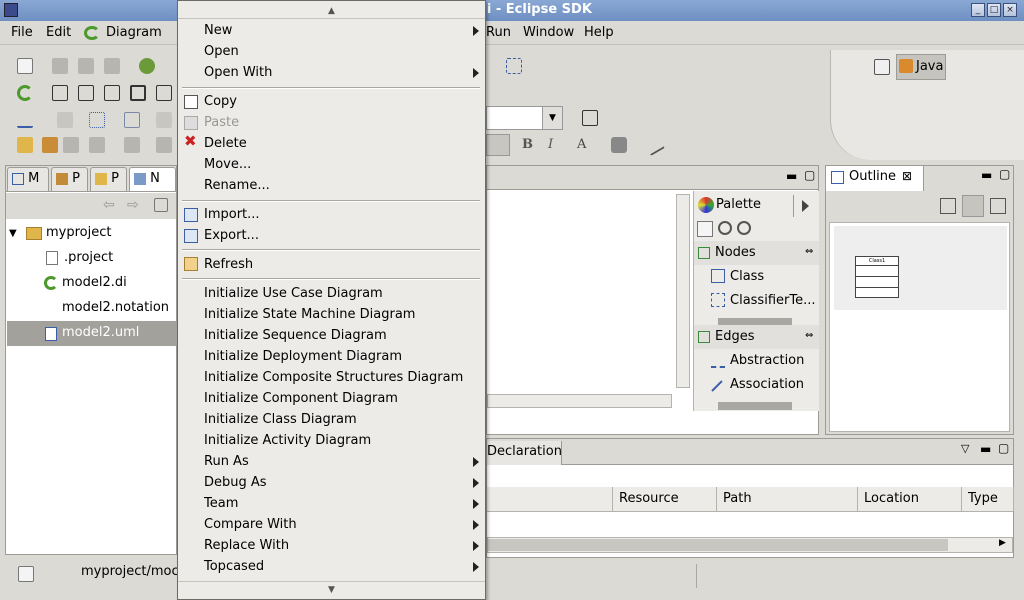  I want to click on chevron-down-icon: ▼, so click(552, 118).